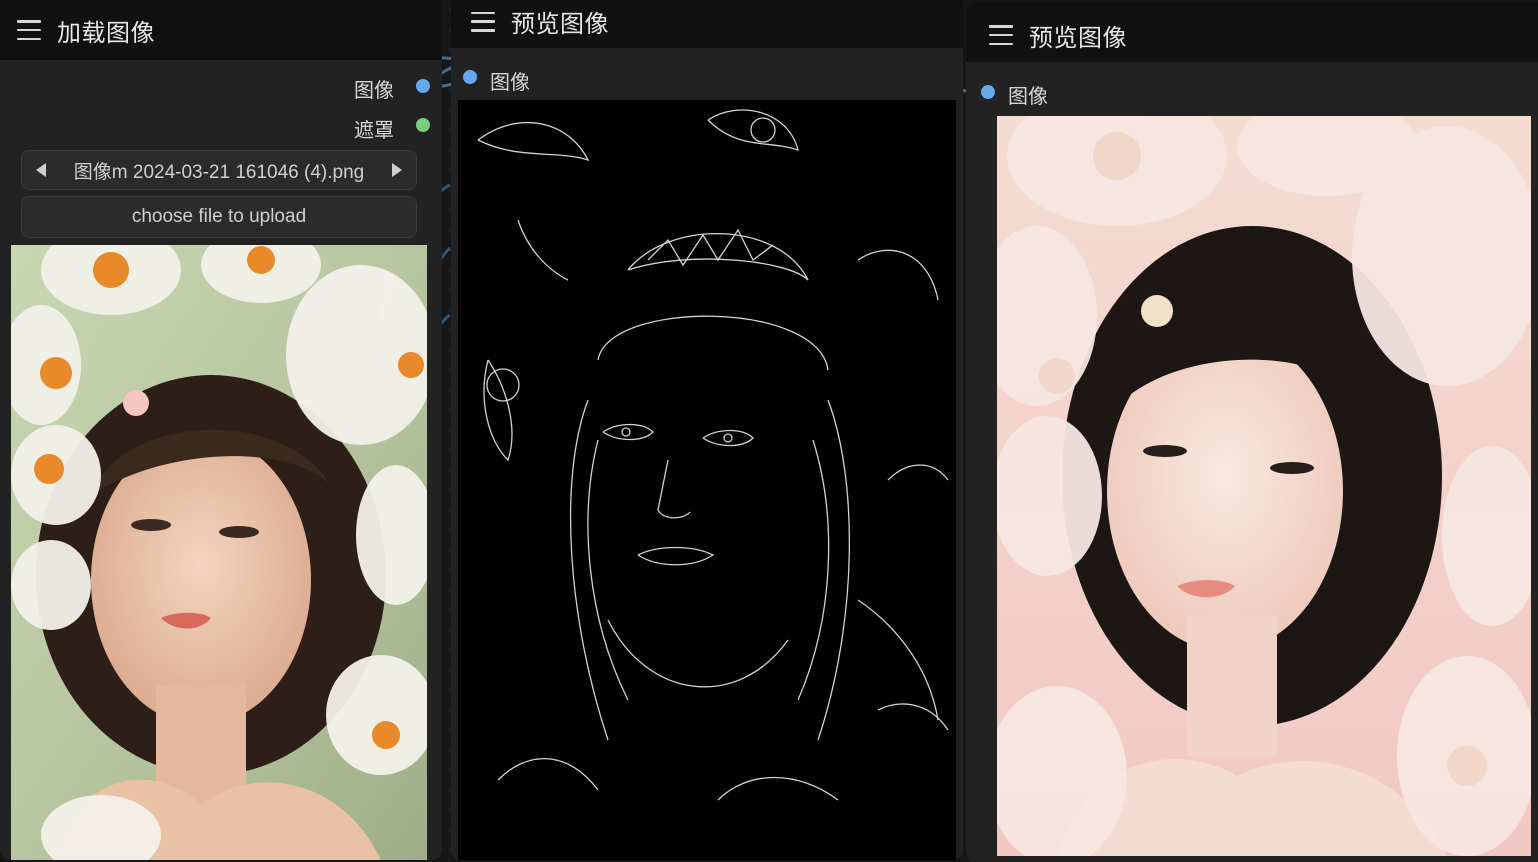  Describe the element at coordinates (374, 90) in the screenshot. I see `output-image-label: 图像` at that location.